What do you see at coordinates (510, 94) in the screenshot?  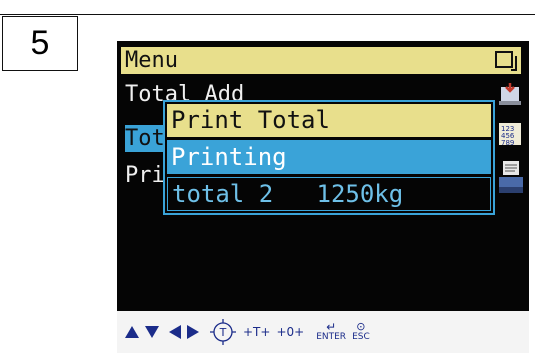 I see `scale-icon` at bounding box center [510, 94].